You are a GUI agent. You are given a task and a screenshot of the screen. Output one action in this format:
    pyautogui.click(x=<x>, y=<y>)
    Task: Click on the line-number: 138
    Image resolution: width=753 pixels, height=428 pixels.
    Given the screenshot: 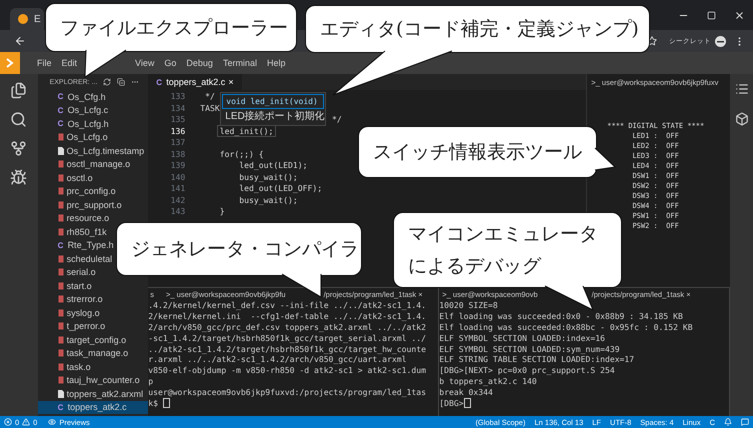 What is the action you would take?
    pyautogui.click(x=178, y=153)
    